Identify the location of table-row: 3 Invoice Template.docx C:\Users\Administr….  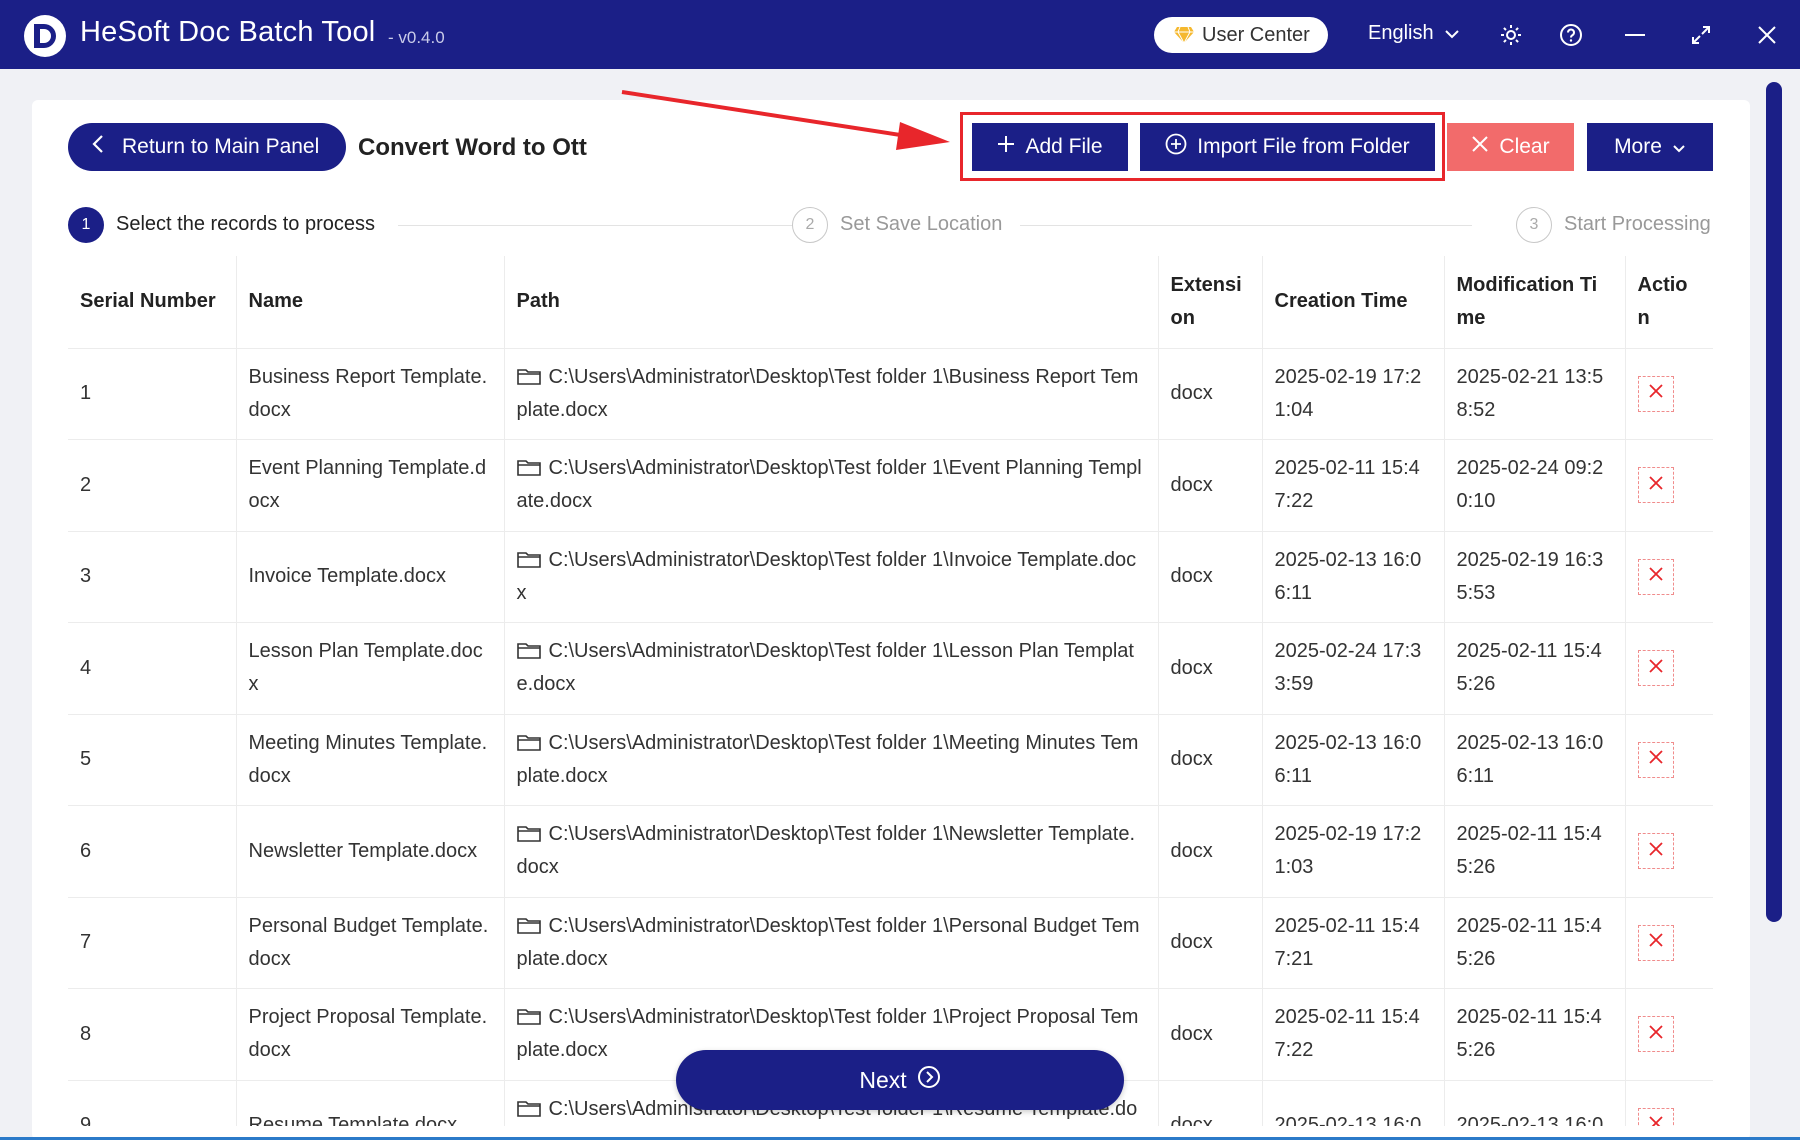
(890, 577).